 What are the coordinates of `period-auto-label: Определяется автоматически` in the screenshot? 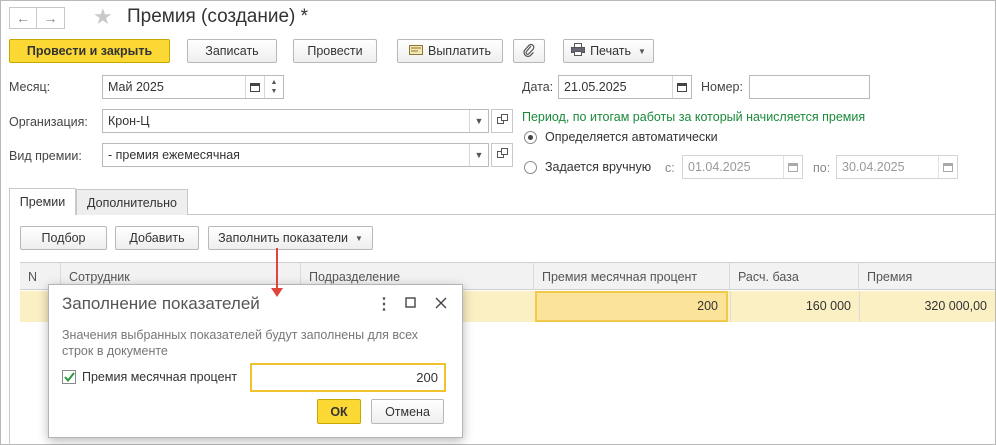 It's located at (631, 137).